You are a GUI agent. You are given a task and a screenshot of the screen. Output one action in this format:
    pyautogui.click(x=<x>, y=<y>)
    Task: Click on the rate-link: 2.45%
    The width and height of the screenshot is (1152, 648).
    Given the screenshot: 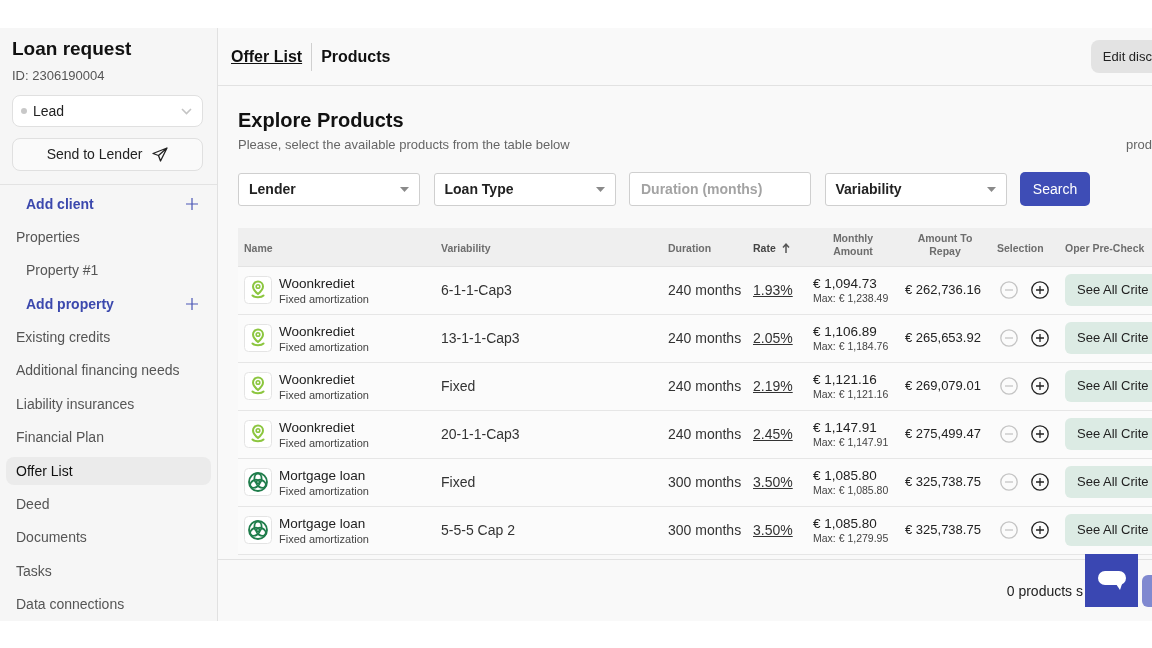 What is the action you would take?
    pyautogui.click(x=773, y=434)
    